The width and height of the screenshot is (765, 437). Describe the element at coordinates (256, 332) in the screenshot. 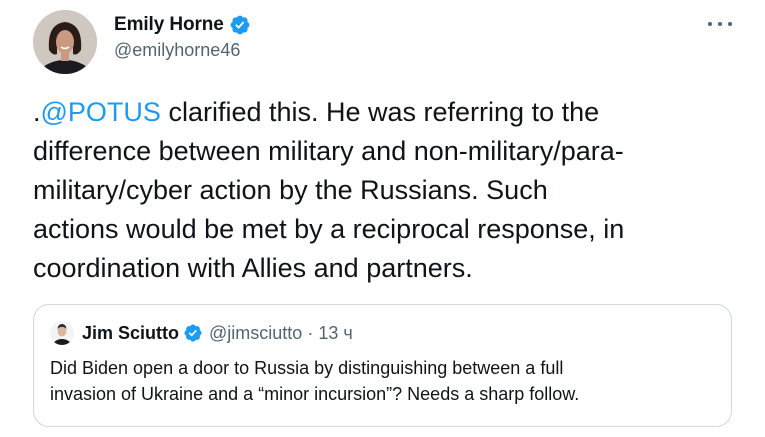

I see `quoted-author-handle: @jimsciutto` at that location.